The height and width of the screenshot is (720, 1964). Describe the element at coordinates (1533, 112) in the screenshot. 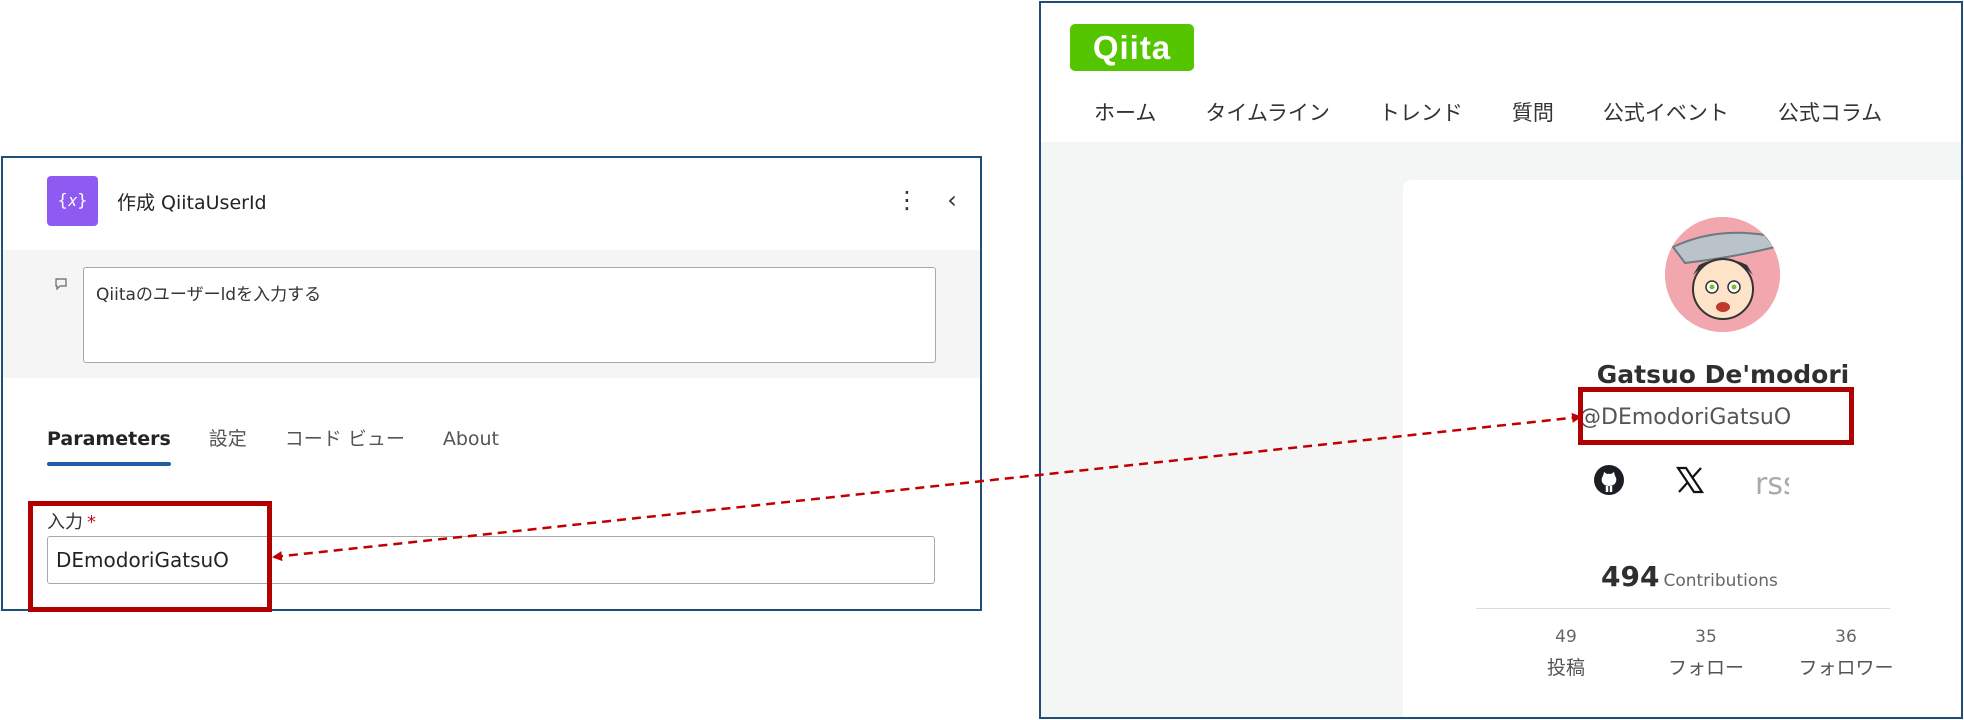

I see `nav-item-questions: 質問` at that location.